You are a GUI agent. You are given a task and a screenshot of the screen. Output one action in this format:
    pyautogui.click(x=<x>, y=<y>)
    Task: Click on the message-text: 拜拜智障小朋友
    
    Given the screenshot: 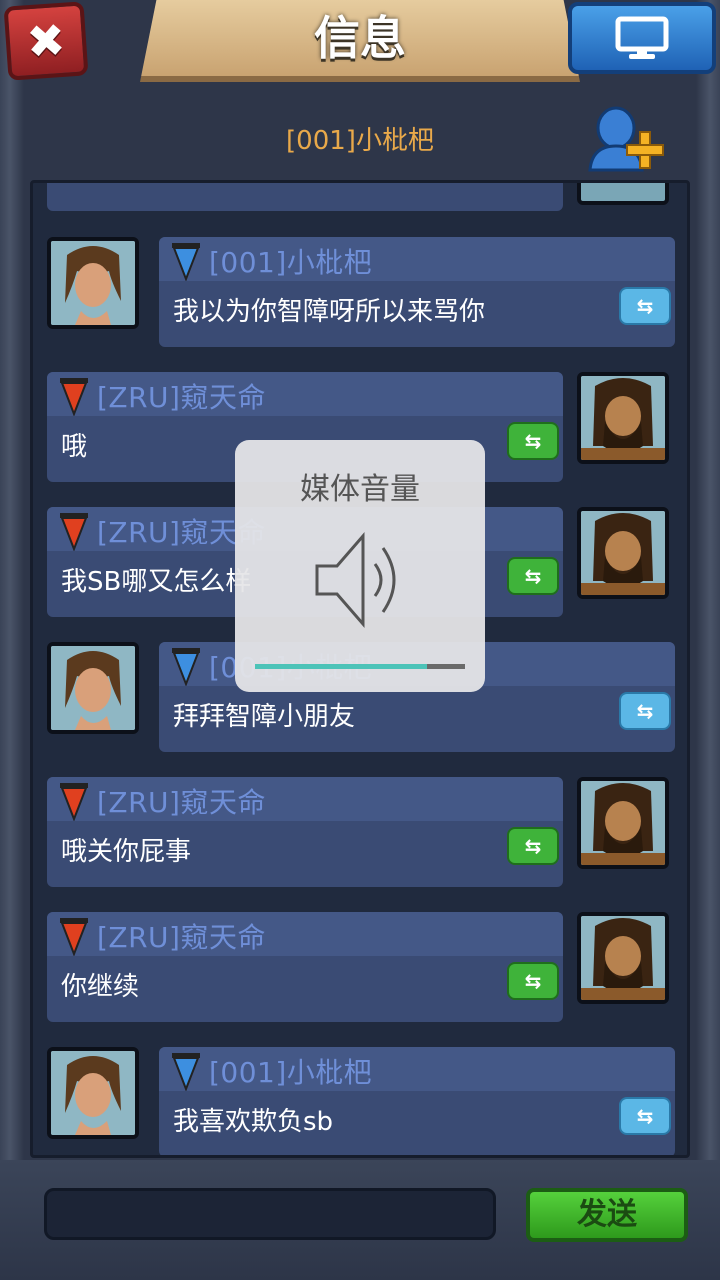 What is the action you would take?
    pyautogui.click(x=264, y=717)
    